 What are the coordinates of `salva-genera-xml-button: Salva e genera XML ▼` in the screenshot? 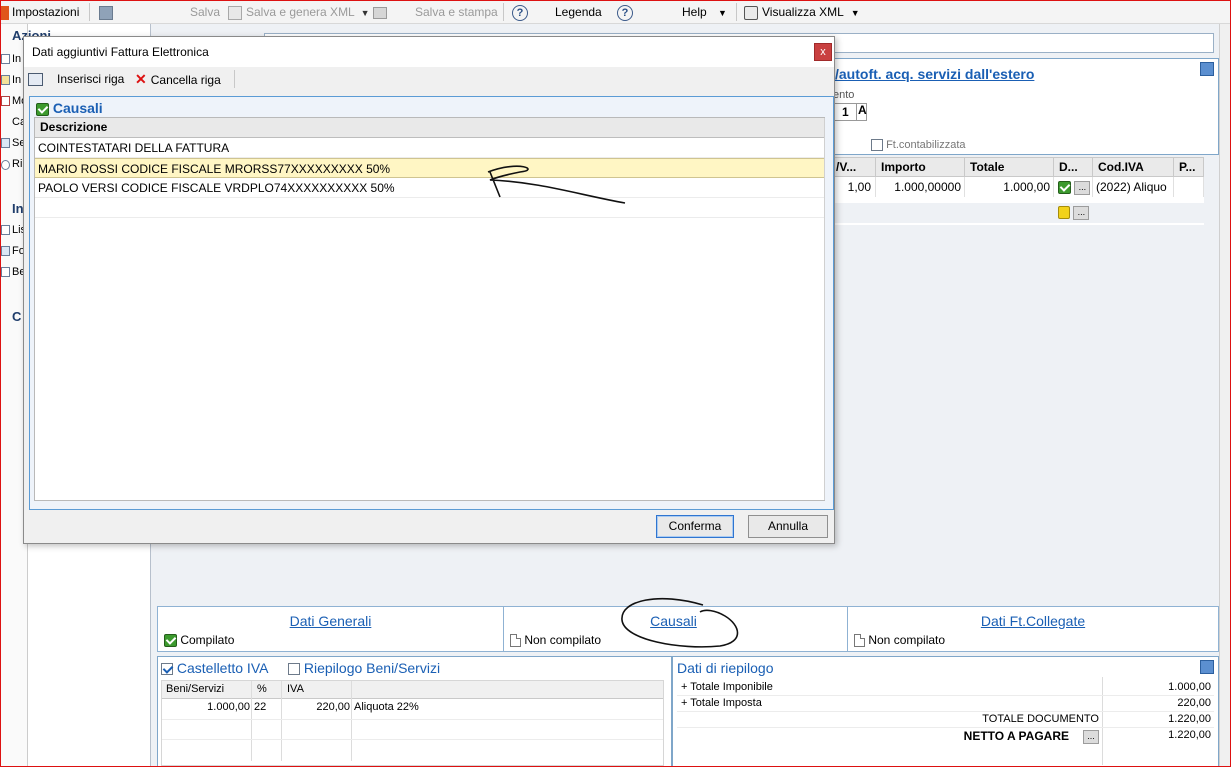 It's located at (299, 12).